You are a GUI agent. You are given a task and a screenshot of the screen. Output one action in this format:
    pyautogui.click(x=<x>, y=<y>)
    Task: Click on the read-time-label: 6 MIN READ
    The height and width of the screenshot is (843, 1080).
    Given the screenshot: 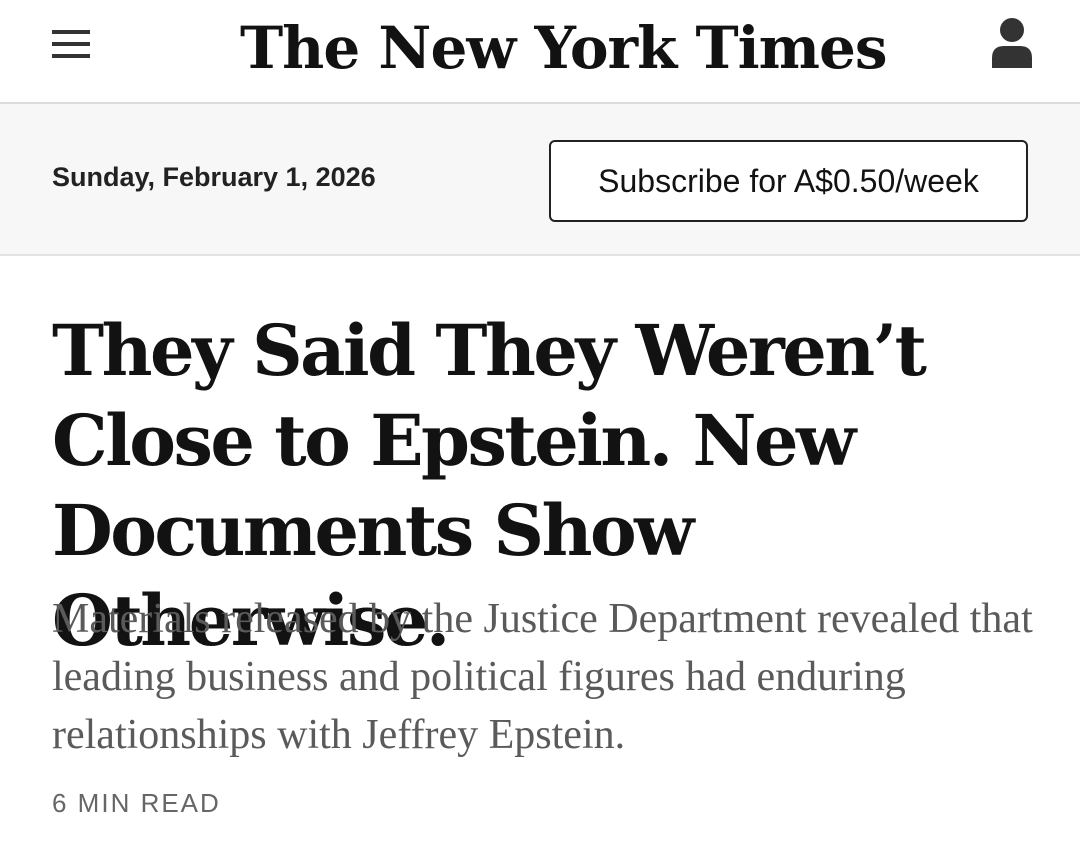 What is the action you would take?
    pyautogui.click(x=136, y=803)
    